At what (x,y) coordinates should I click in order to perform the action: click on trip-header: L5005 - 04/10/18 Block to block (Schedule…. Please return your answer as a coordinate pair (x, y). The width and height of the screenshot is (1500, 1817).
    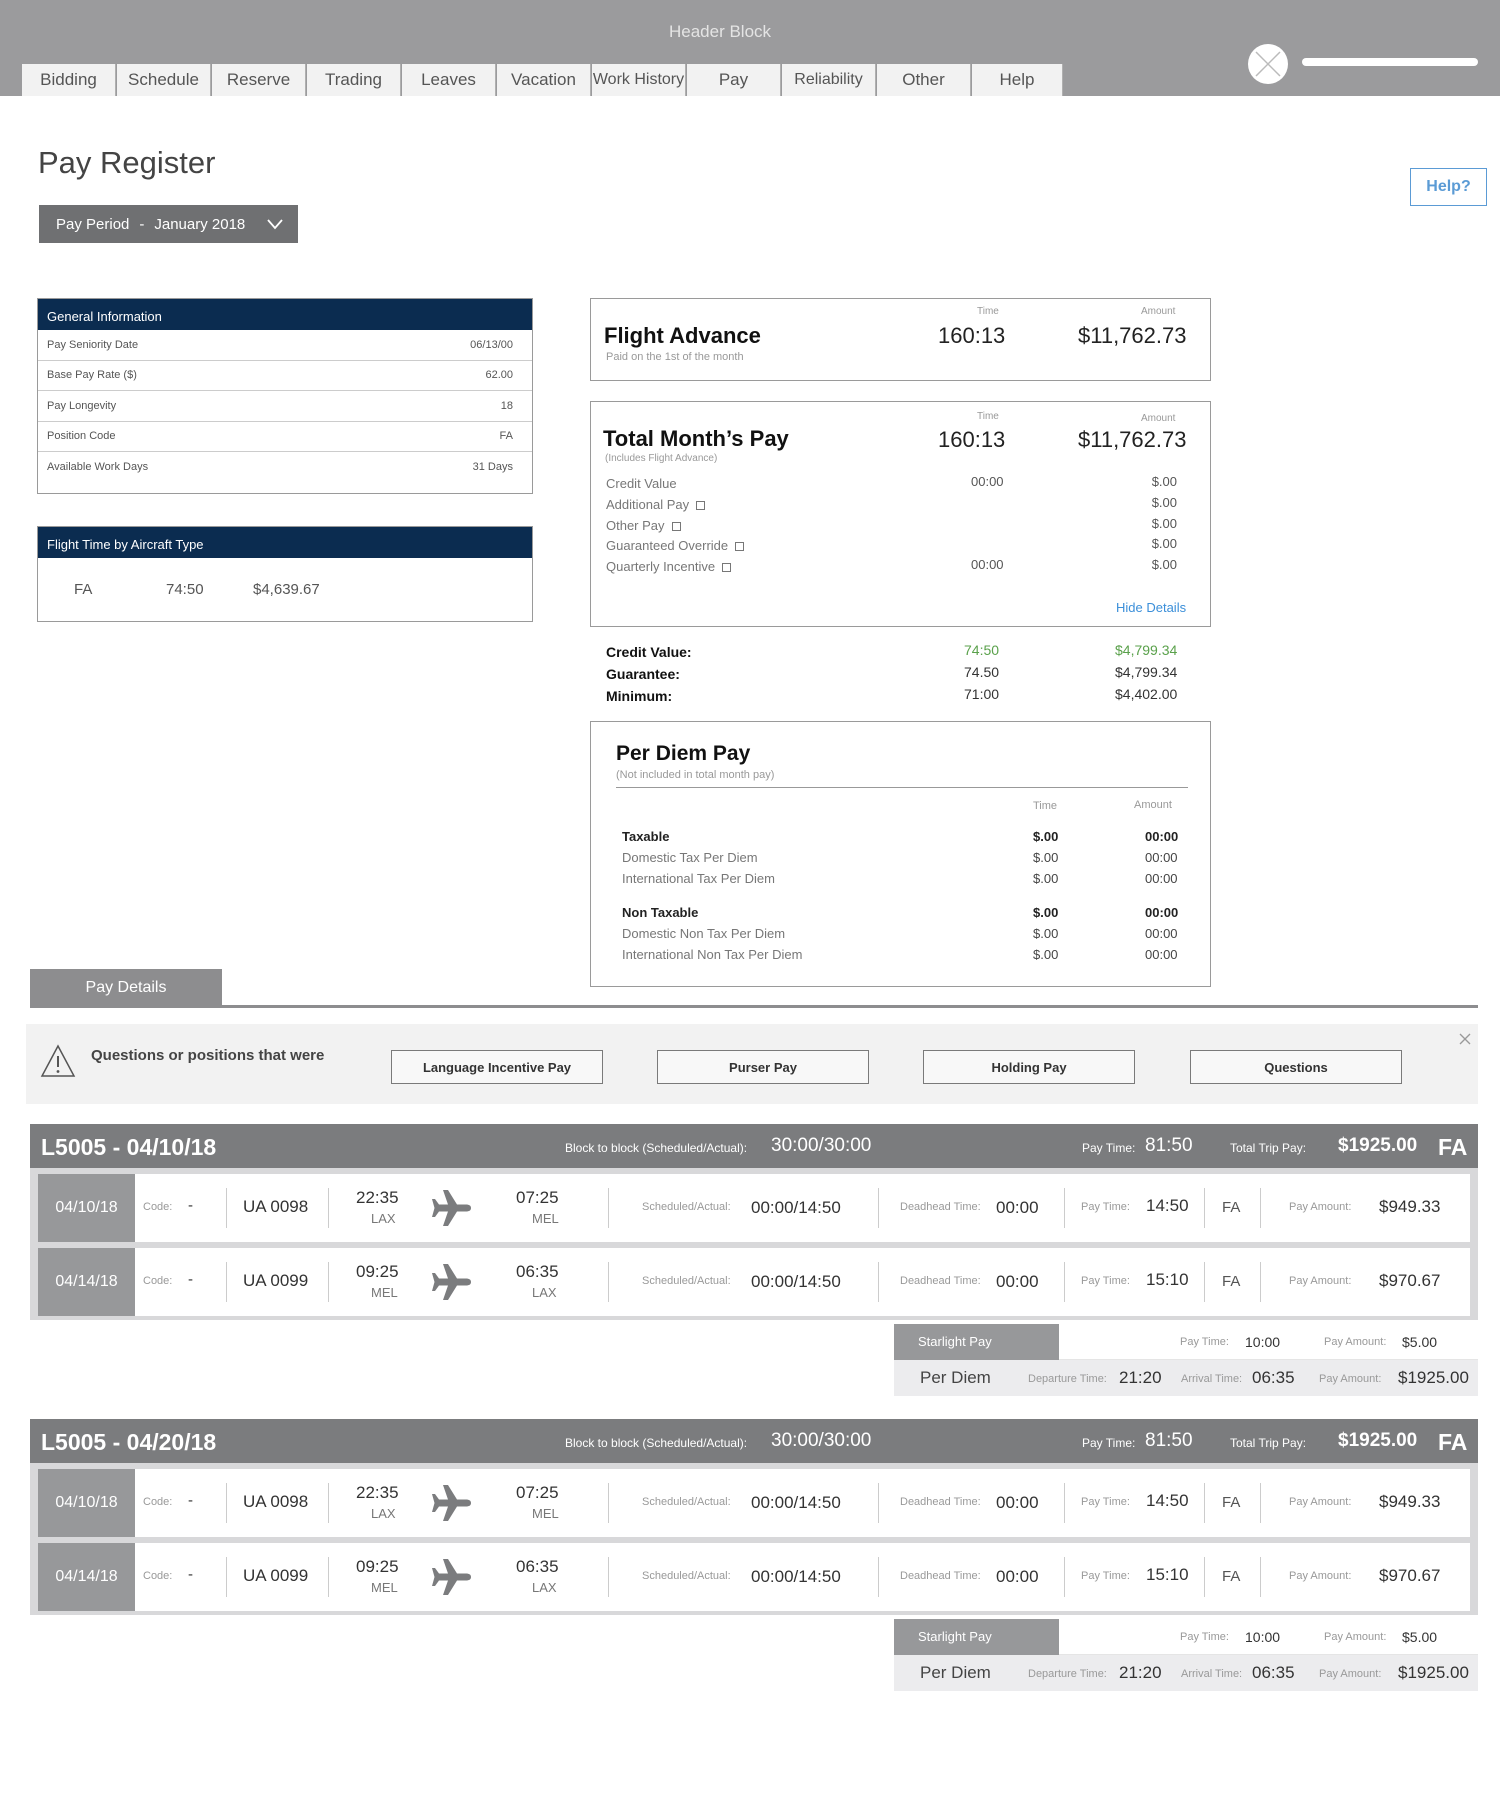
    Looking at the image, I should click on (754, 1146).